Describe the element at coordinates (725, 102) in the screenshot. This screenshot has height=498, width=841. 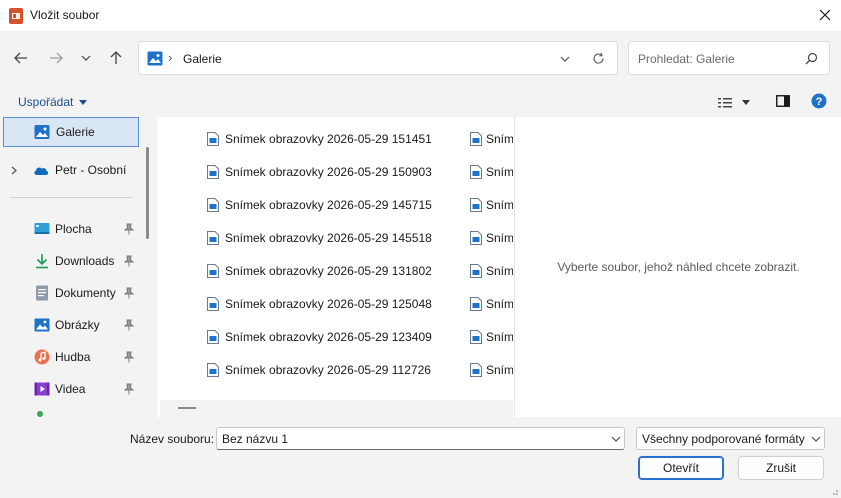
I see `list-view-icon` at that location.